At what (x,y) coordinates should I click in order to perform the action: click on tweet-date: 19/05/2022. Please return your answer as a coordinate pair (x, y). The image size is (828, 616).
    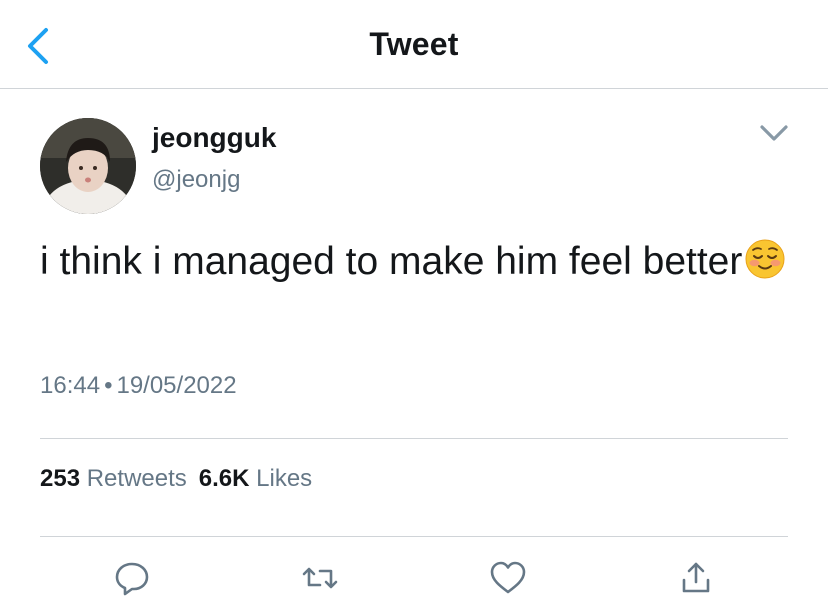
    Looking at the image, I should click on (176, 385).